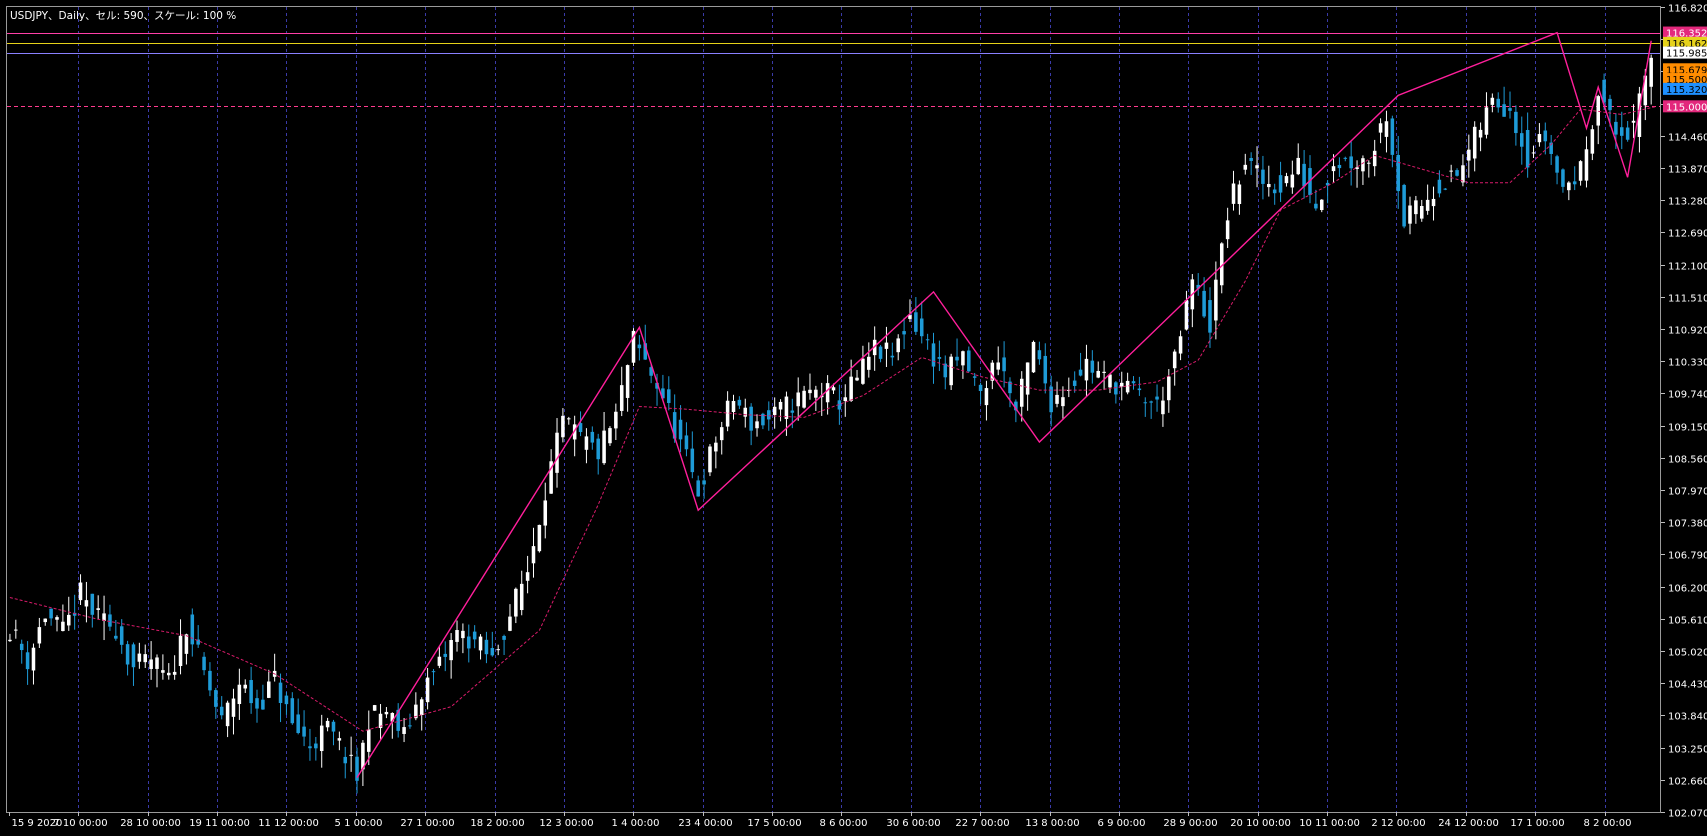 This screenshot has height=836, width=1707. What do you see at coordinates (150, 823) in the screenshot?
I see `x-tick-label: 28 10 00:00` at bounding box center [150, 823].